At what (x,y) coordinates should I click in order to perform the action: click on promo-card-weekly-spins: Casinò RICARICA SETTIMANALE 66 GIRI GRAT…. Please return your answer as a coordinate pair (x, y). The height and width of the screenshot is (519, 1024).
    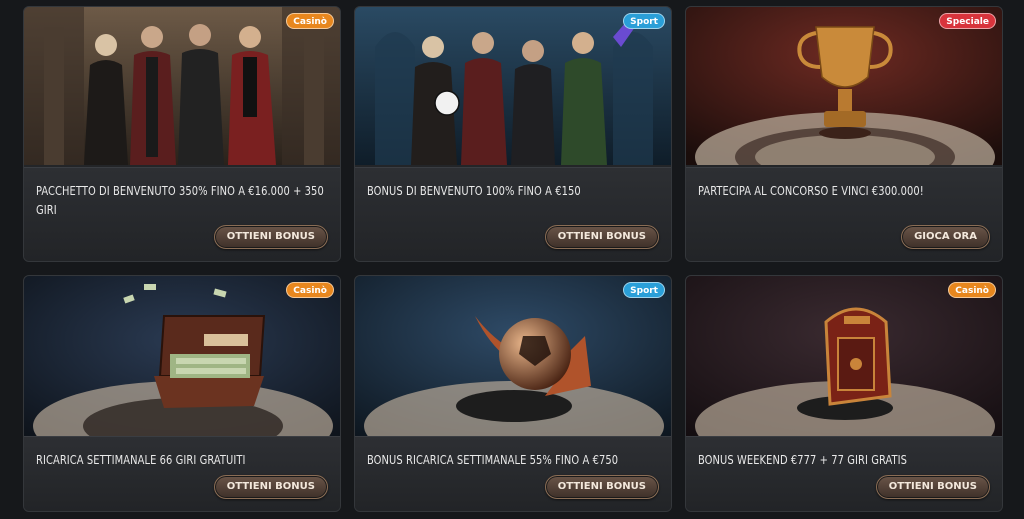
    Looking at the image, I should click on (182, 393).